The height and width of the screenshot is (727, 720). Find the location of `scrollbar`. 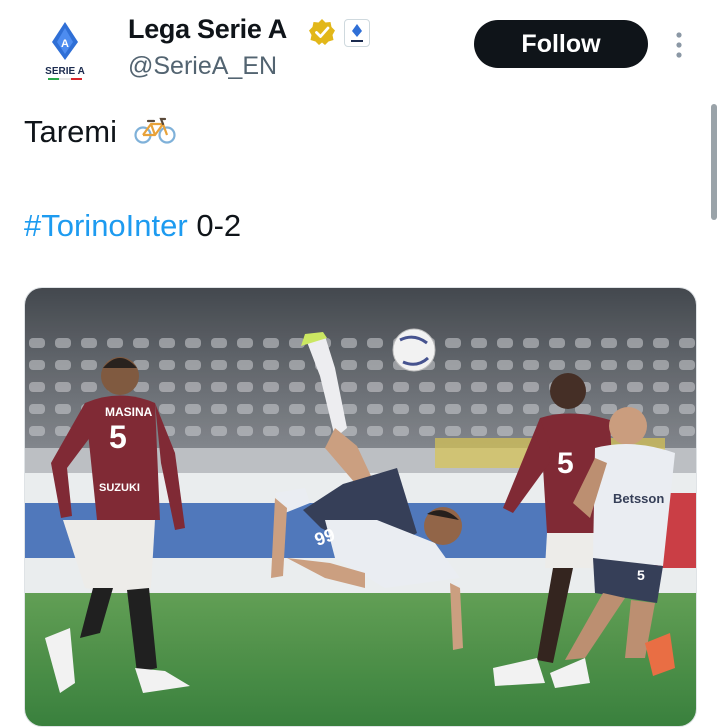

scrollbar is located at coordinates (714, 162).